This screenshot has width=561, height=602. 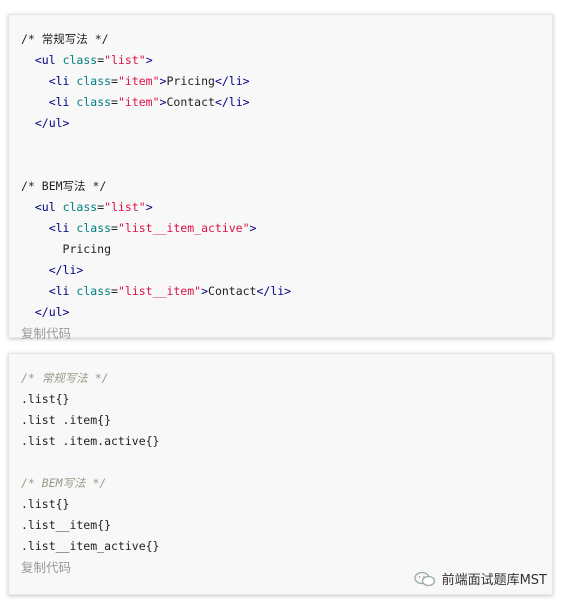 I want to click on code-line: <li class="list__item">Contact</li>, so click(x=280, y=291).